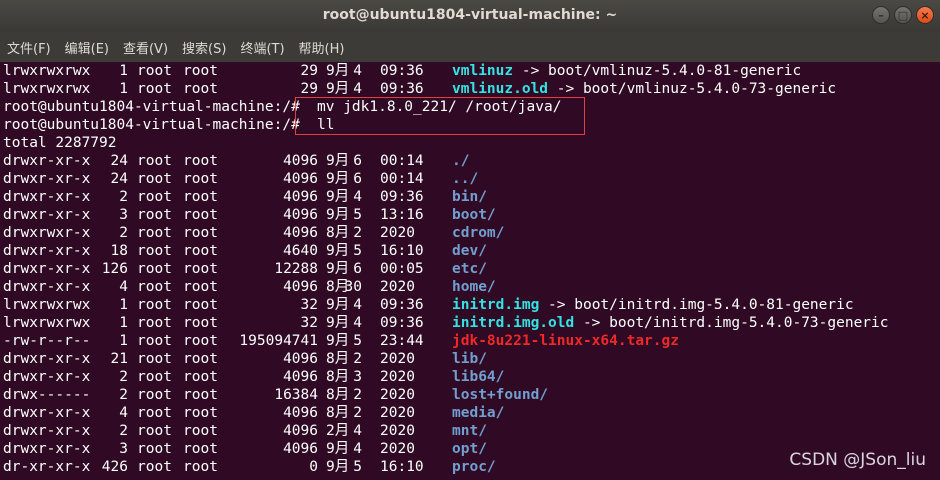  I want to click on watermark: CSDN @JSon_liu, so click(857, 460).